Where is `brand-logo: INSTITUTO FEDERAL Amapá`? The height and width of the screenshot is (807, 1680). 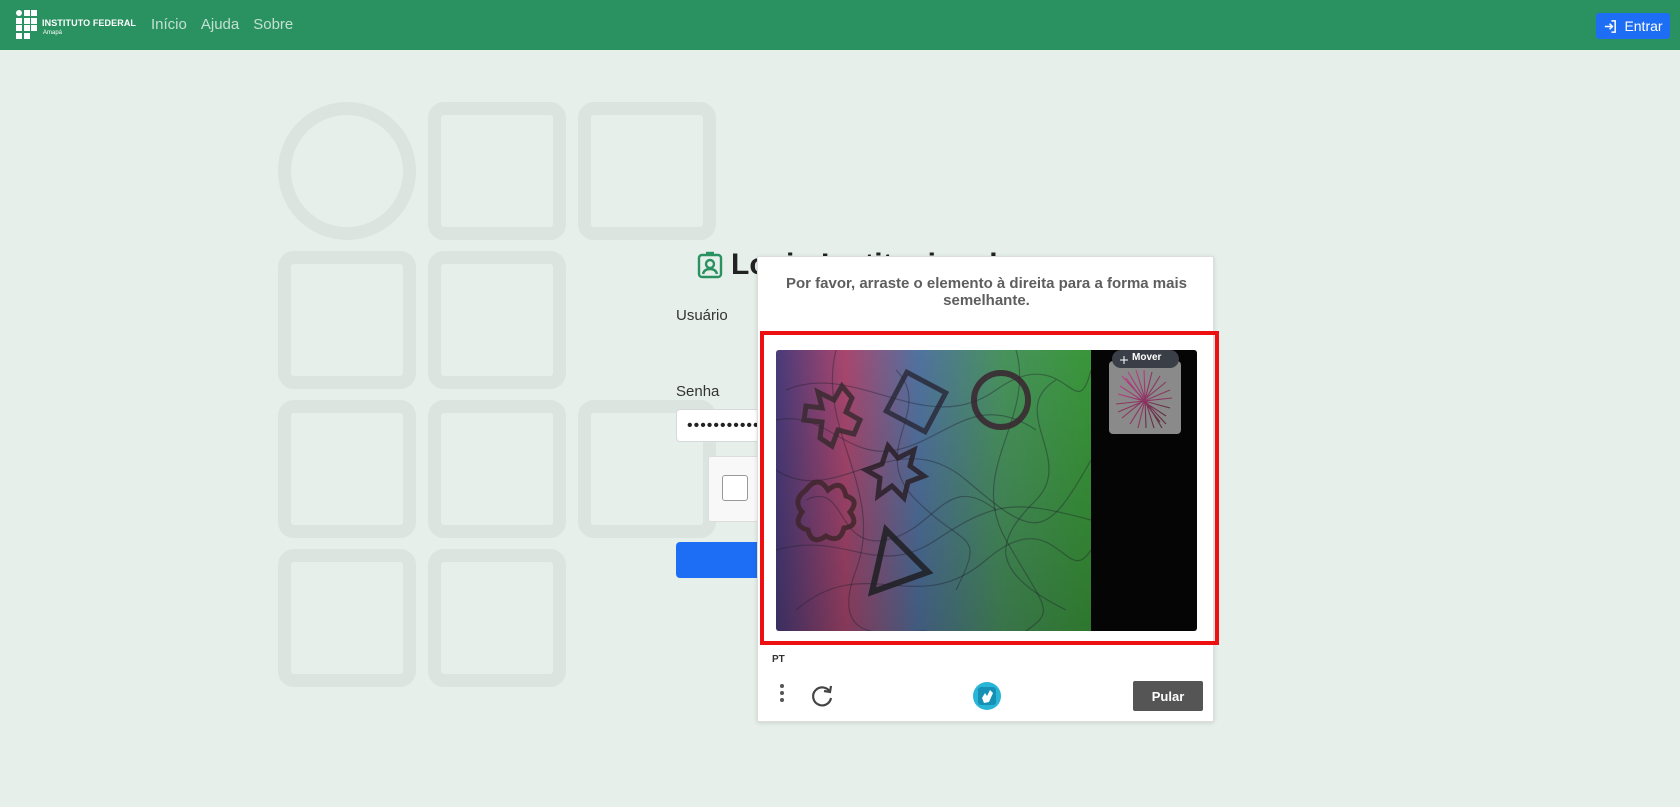
brand-logo: INSTITUTO FEDERAL Amapá is located at coordinates (76, 24).